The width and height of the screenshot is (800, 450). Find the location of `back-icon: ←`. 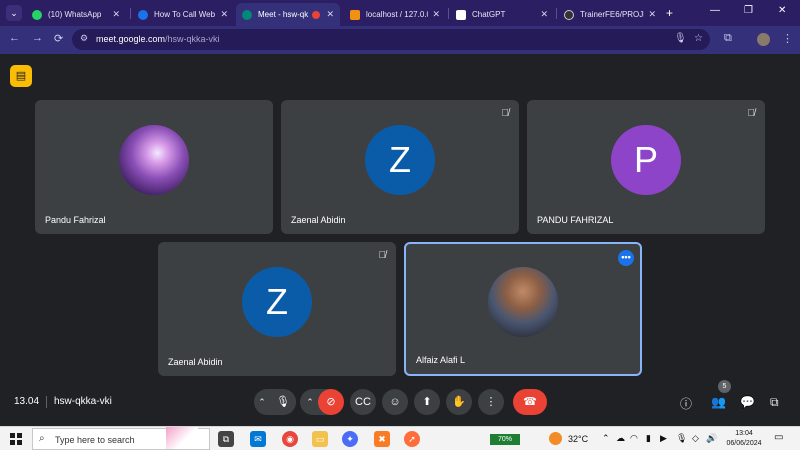

back-icon: ← is located at coordinates (14, 38).